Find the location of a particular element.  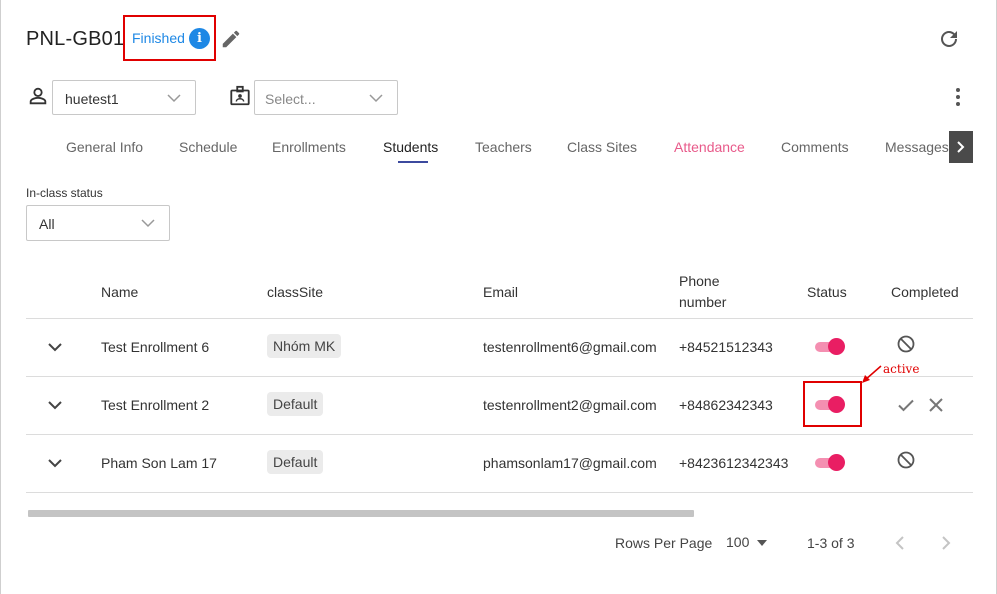

tab-attendance: Attendance is located at coordinates (709, 147).